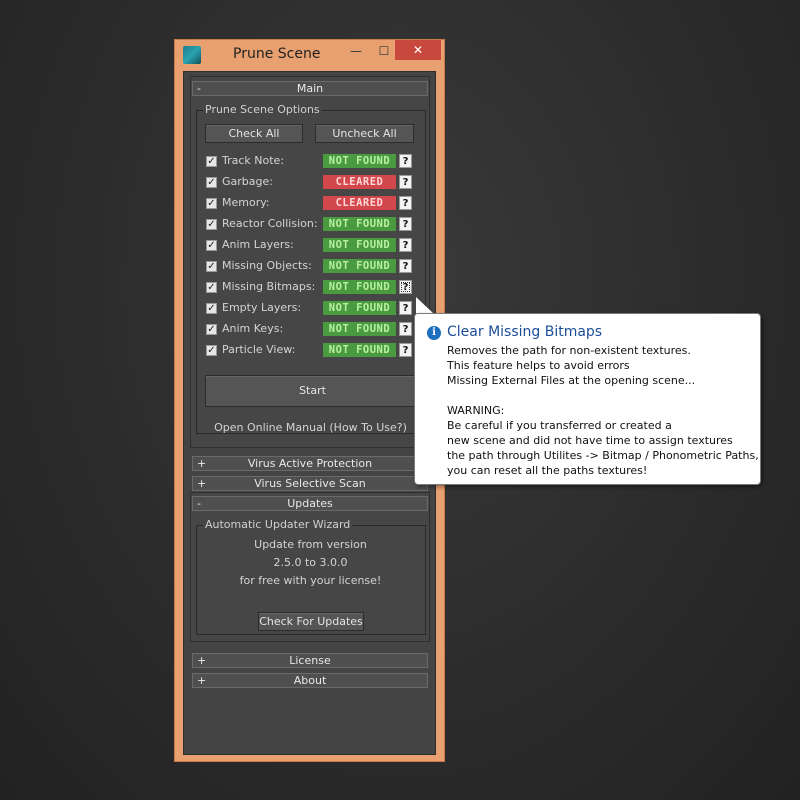 This screenshot has height=800, width=800. I want to click on uncheck-all-button: Uncheck All, so click(364, 133).